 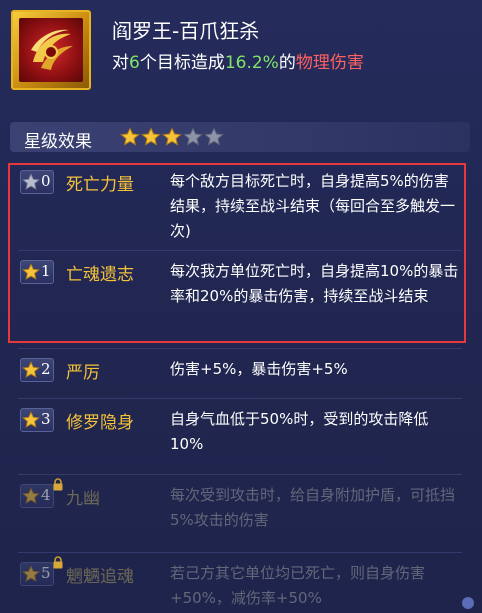 I want to click on star-effect-description: 自身气血低于50%时，受到的攻击降低10%, so click(x=299, y=431).